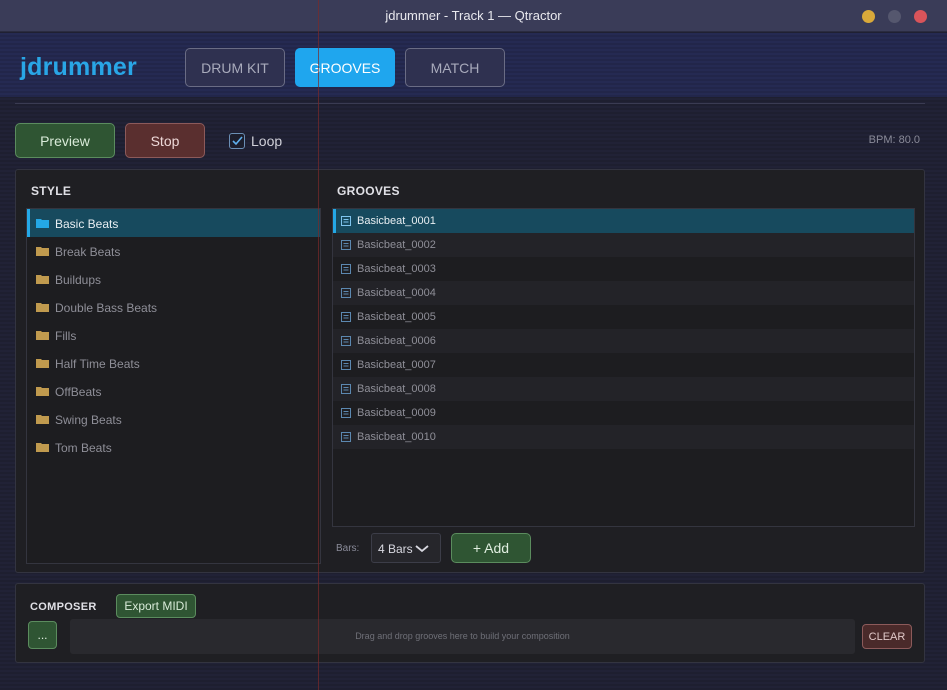  Describe the element at coordinates (235, 67) in the screenshot. I see `tab-drum-kit: DRUM KIT` at that location.